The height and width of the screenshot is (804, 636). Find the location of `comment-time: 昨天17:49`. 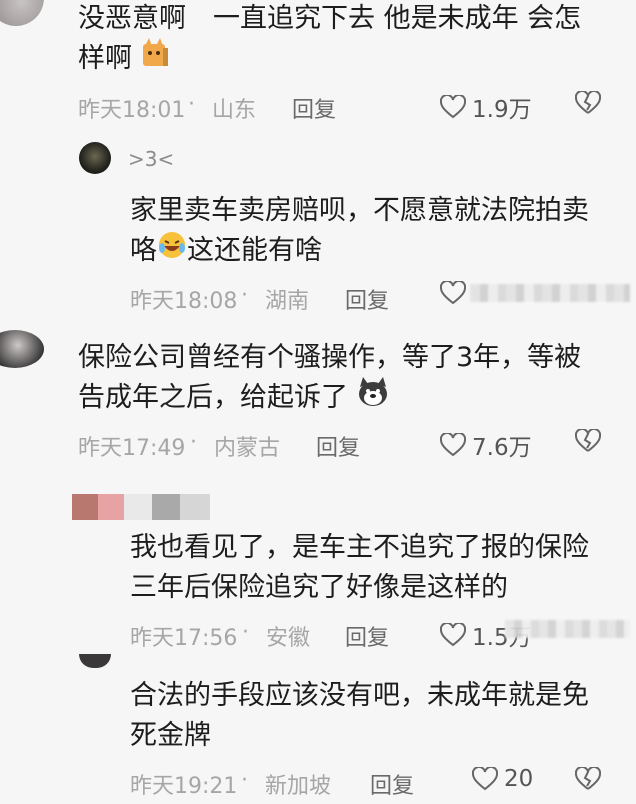

comment-time: 昨天17:49 is located at coordinates (132, 448).